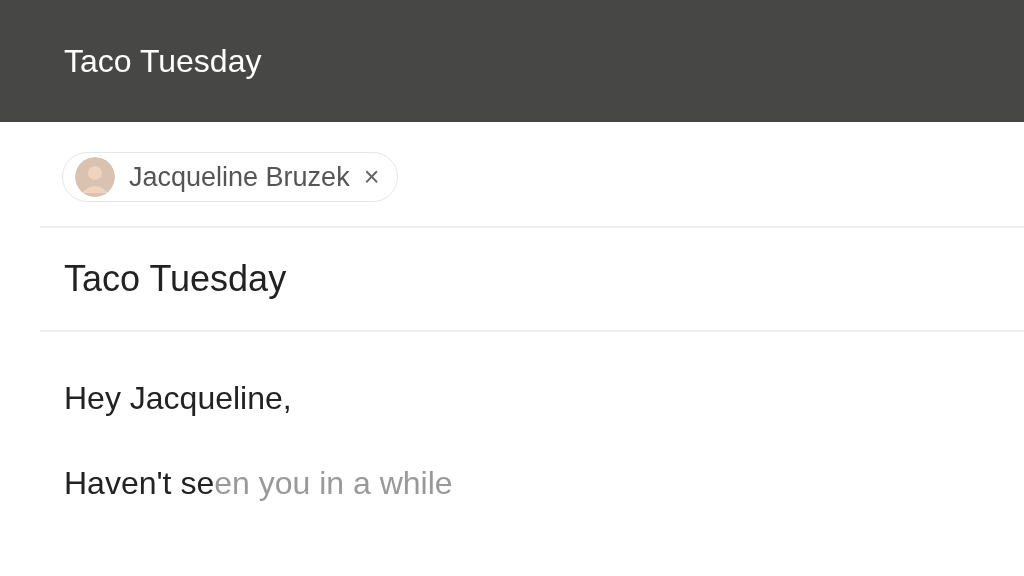 The image size is (1024, 576). Describe the element at coordinates (95, 177) in the screenshot. I see `avatar-icon` at that location.